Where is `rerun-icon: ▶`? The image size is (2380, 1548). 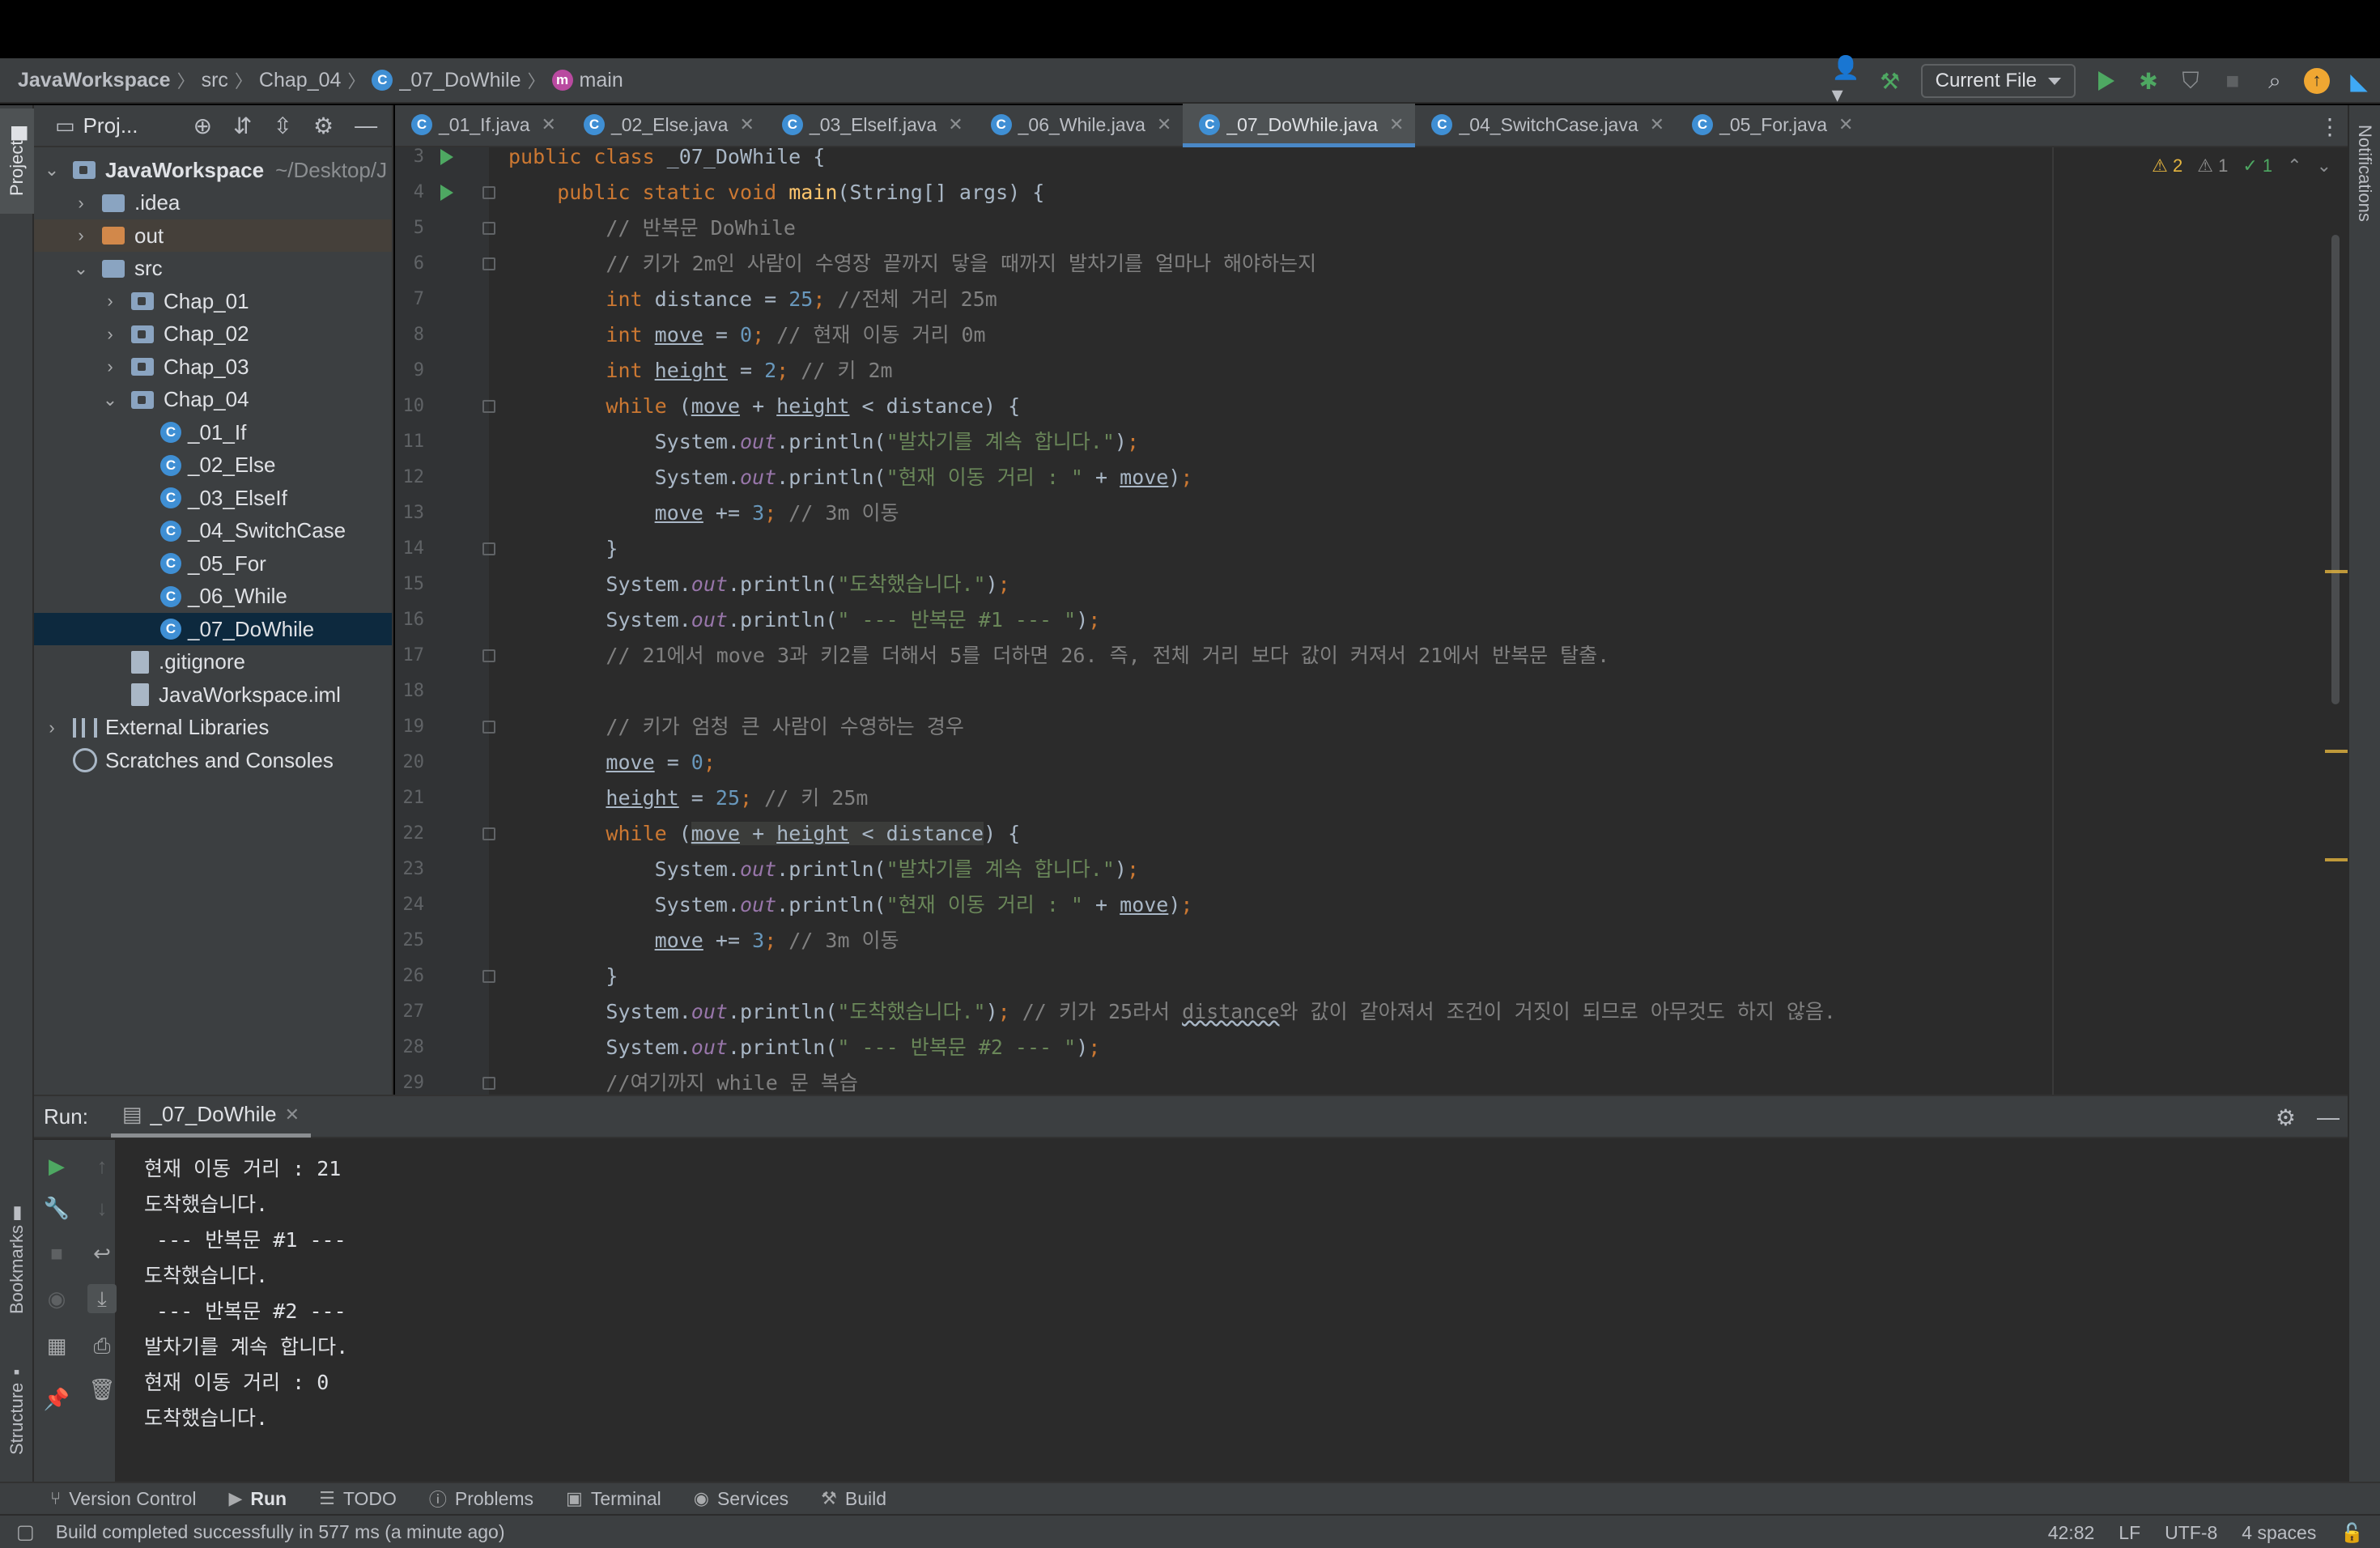 rerun-icon: ▶ is located at coordinates (56, 1166).